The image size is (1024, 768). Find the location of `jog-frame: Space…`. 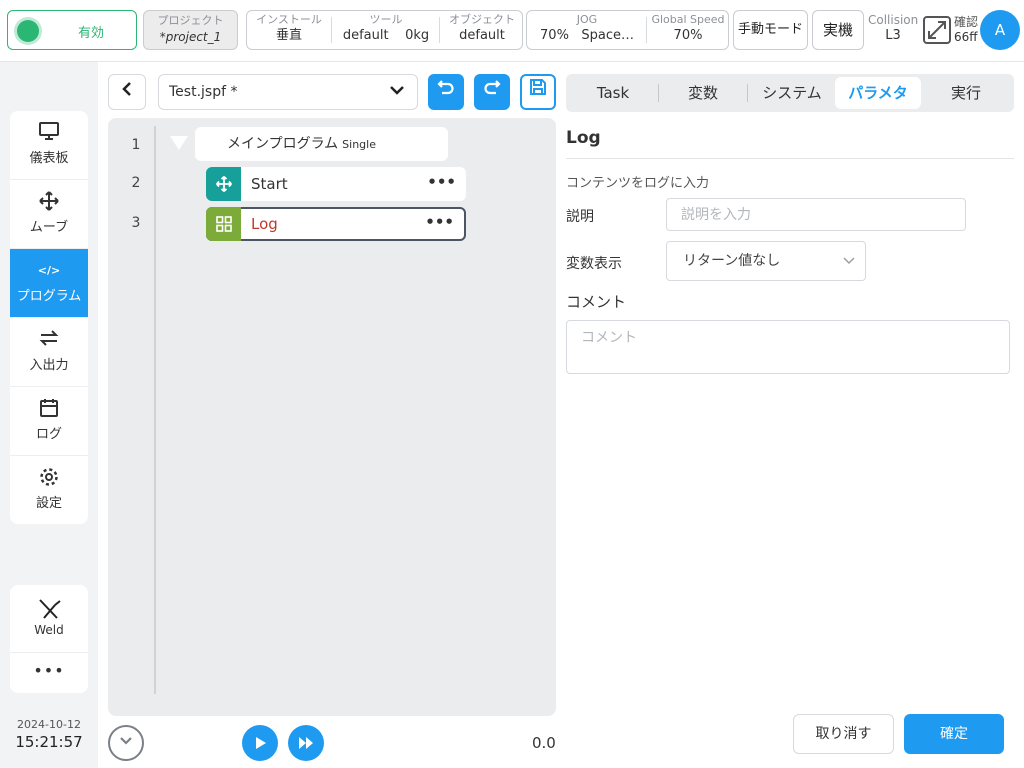

jog-frame: Space… is located at coordinates (607, 35).